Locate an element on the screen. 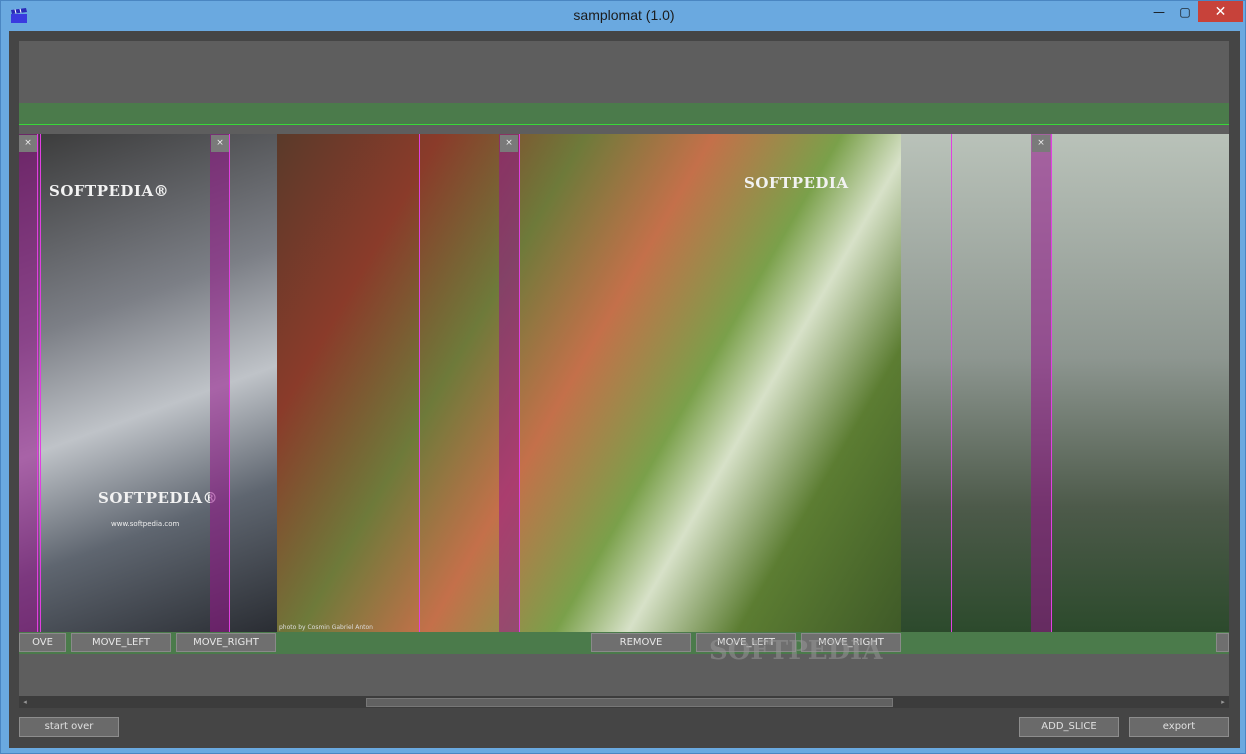  move-left-button: MOVE_LEFT is located at coordinates (121, 642).